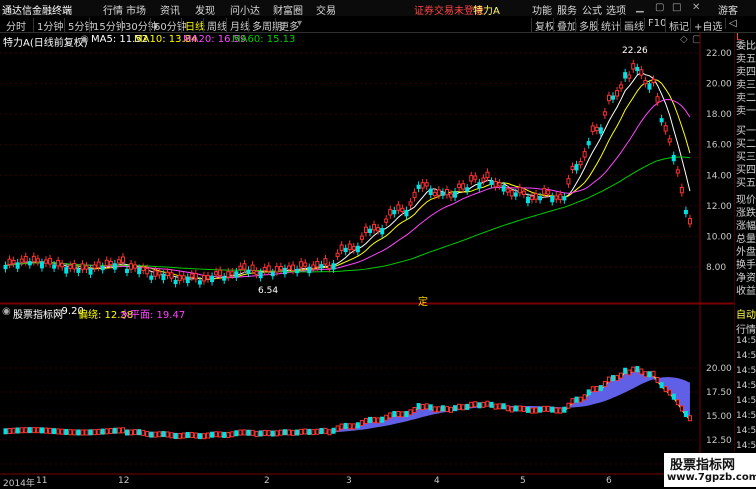 The image size is (756, 489). What do you see at coordinates (326, 9) in the screenshot?
I see `menu-trade: 交易` at bounding box center [326, 9].